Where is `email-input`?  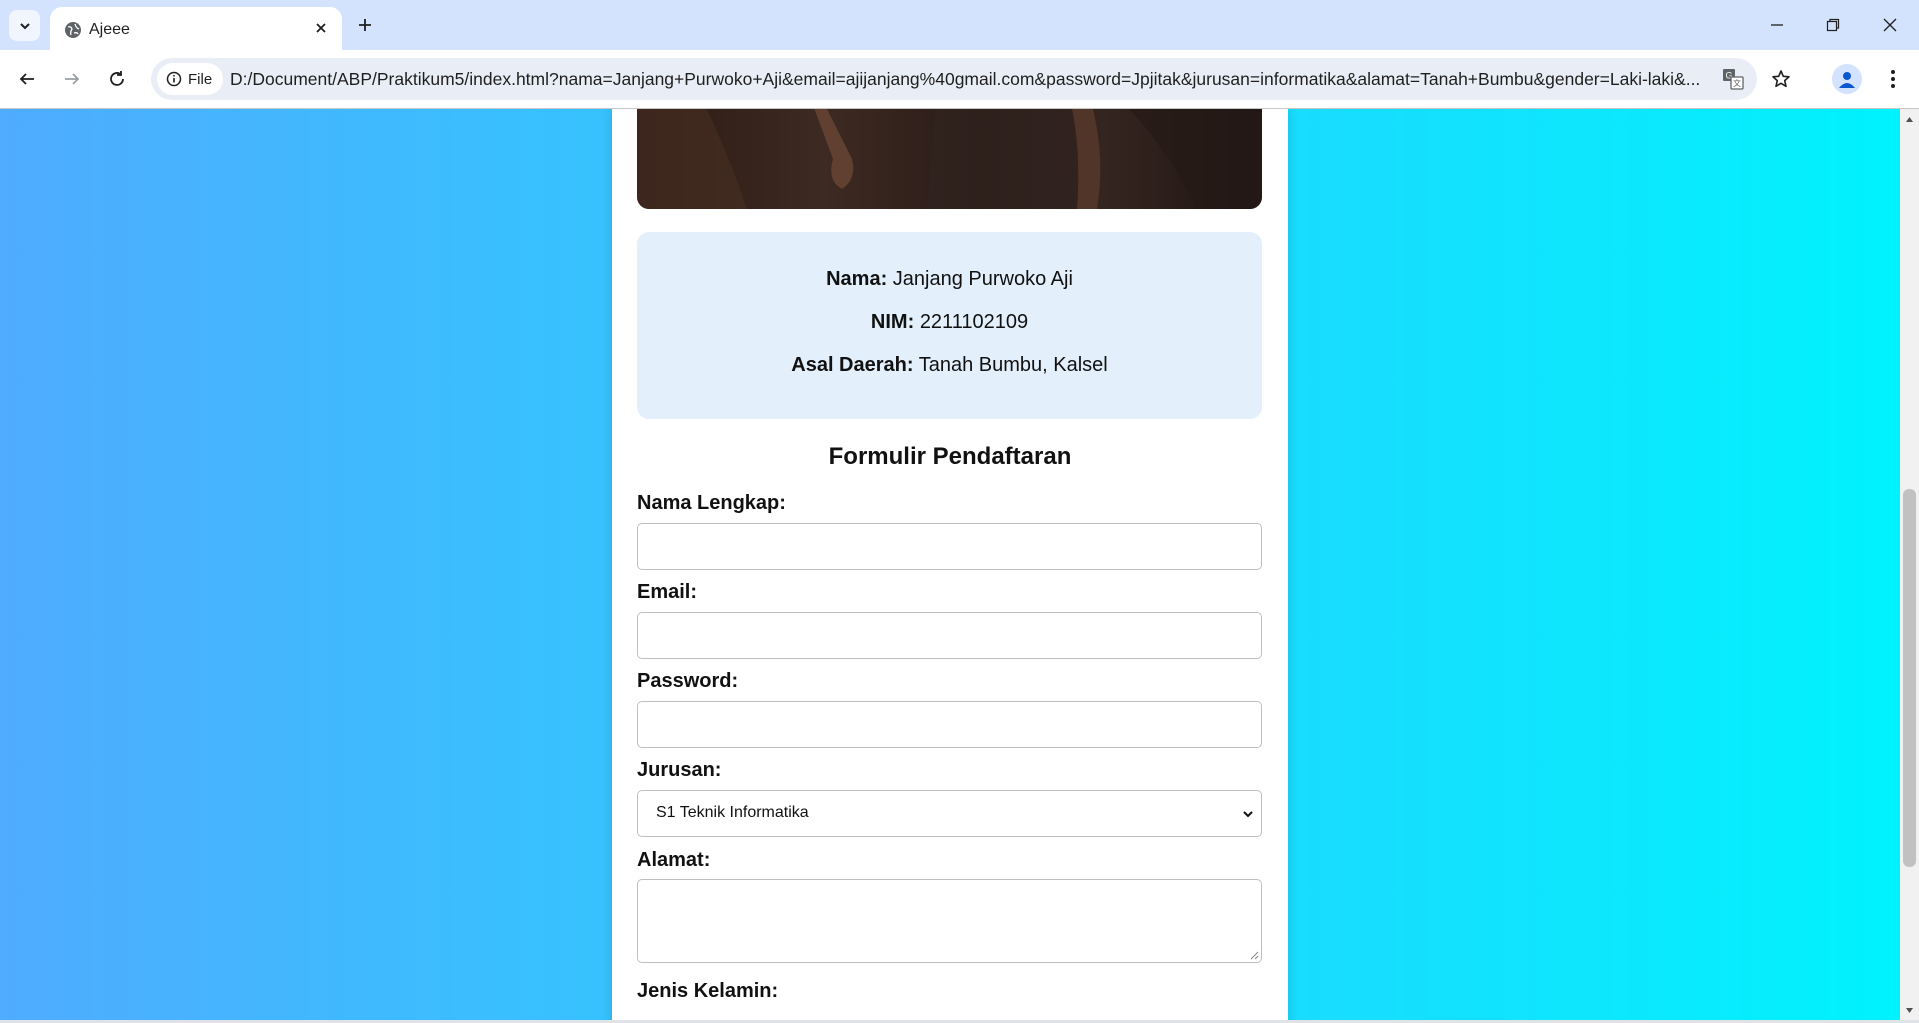 email-input is located at coordinates (949, 635).